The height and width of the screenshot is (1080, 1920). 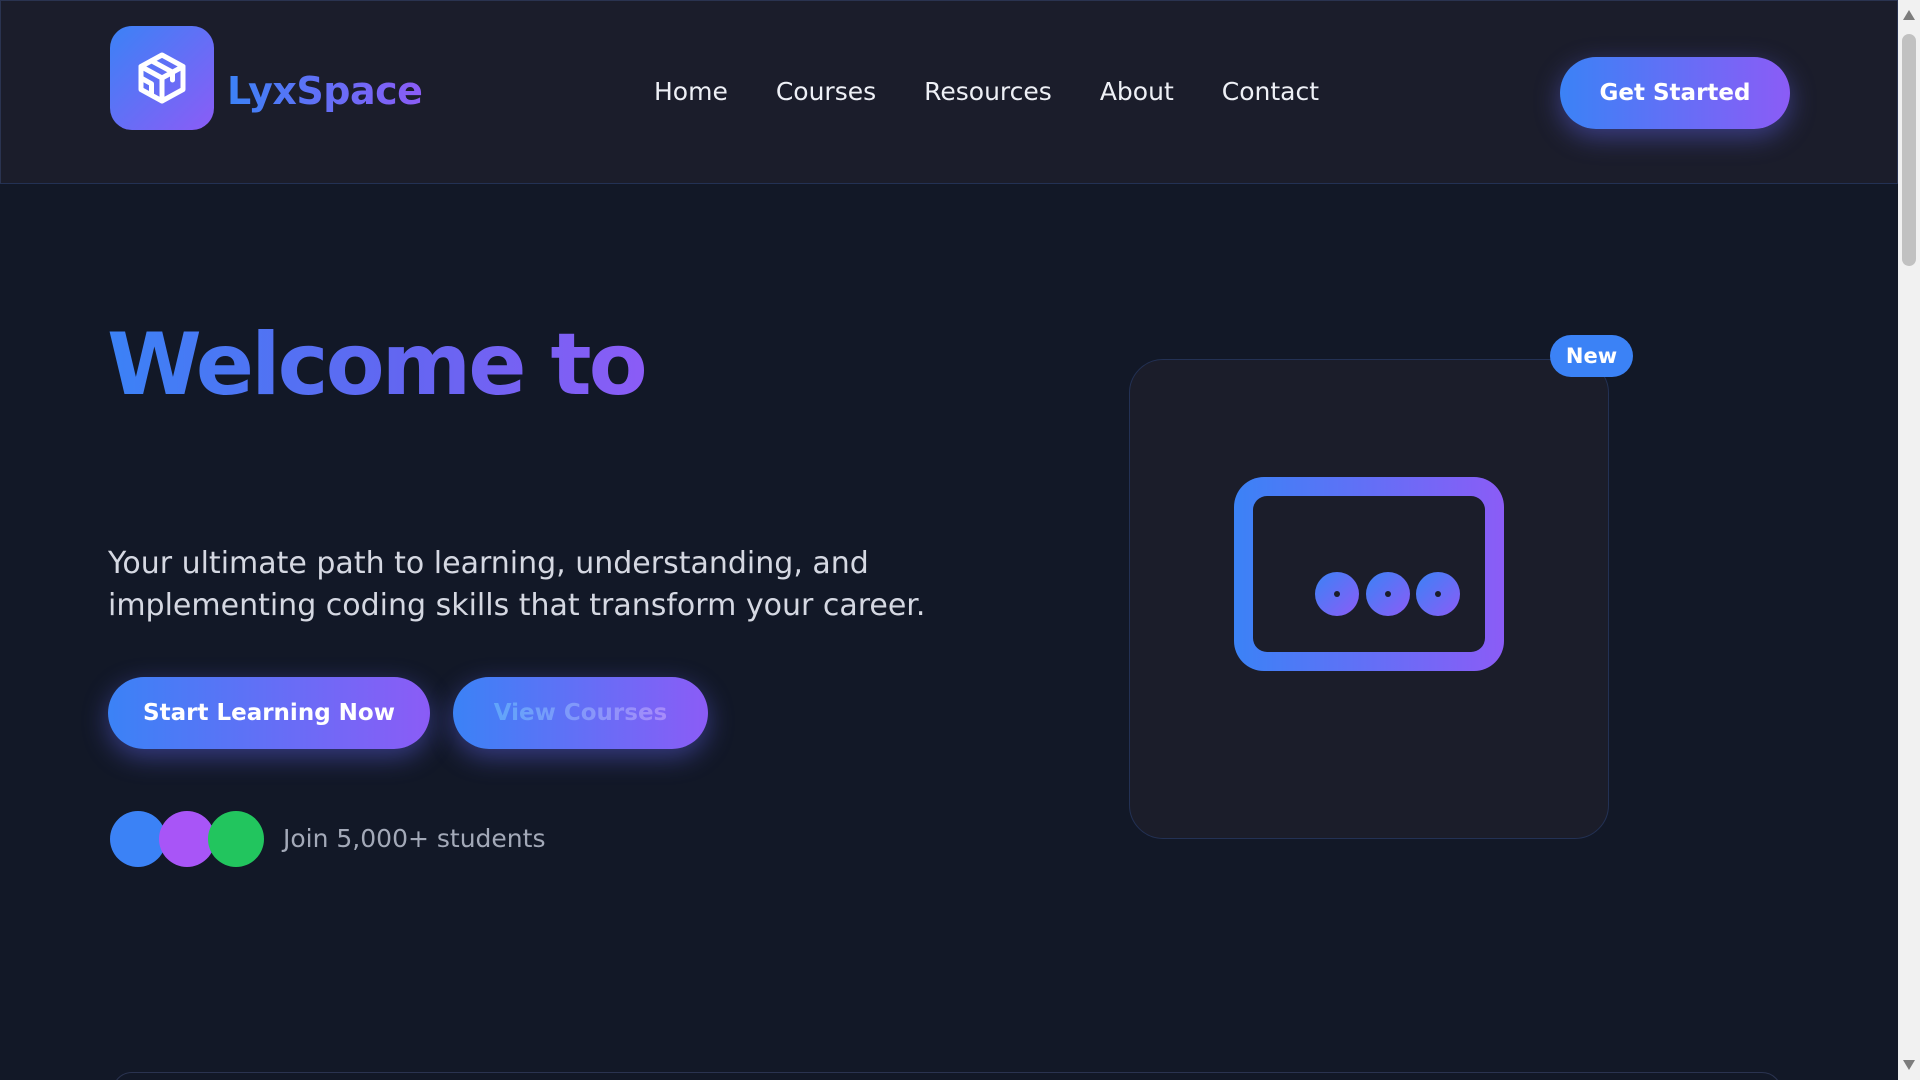 I want to click on nav-item-resources: Resources, so click(x=988, y=91).